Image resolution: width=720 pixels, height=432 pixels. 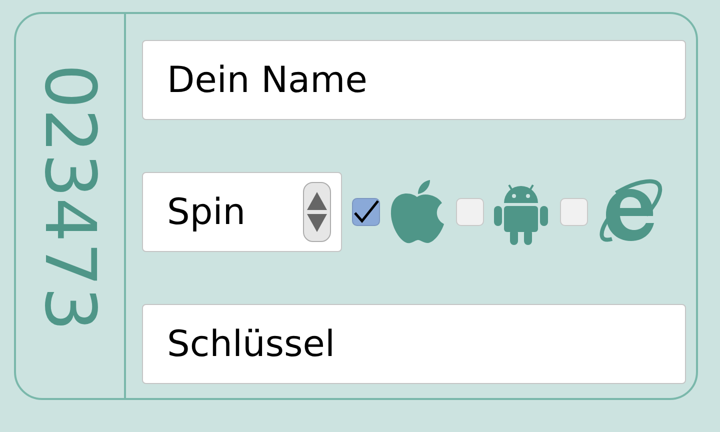 I want to click on name-field: Dein Name, so click(x=414, y=80).